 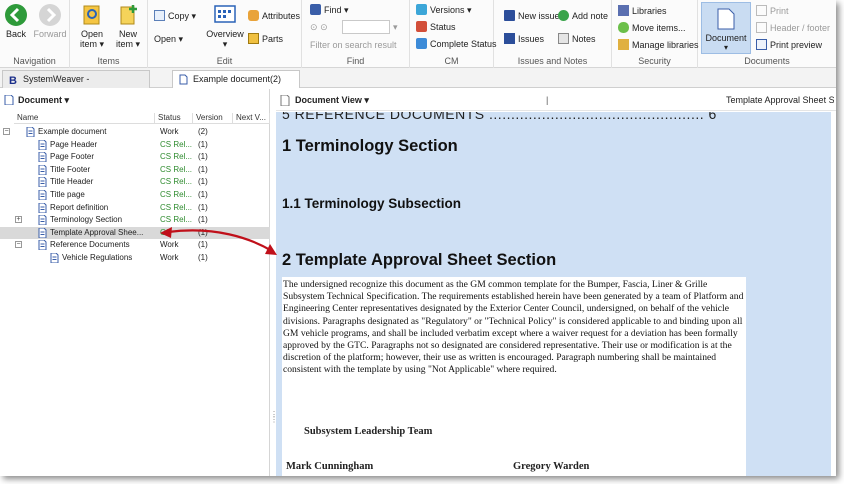 What do you see at coordinates (76, 85) in the screenshot?
I see `tab-systemweaver-demonstration: B SystemWeaver - demonstration(1)` at bounding box center [76, 85].